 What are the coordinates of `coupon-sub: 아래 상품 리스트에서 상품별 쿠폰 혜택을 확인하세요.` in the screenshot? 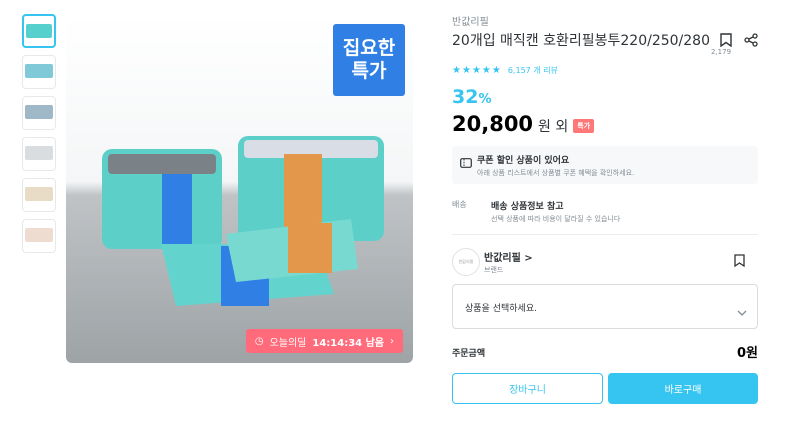 It's located at (556, 173).